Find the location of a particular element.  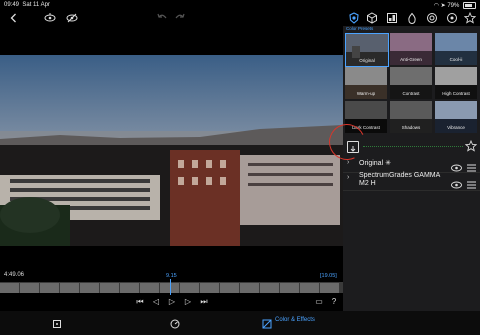

status-right: ◠ ➤ 79% is located at coordinates (455, 5).